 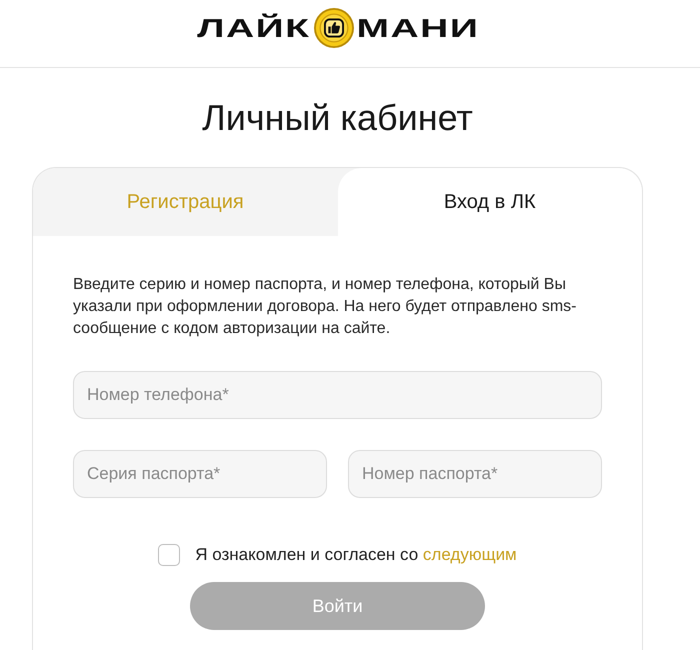 I want to click on terms-link: следующим, so click(x=469, y=554).